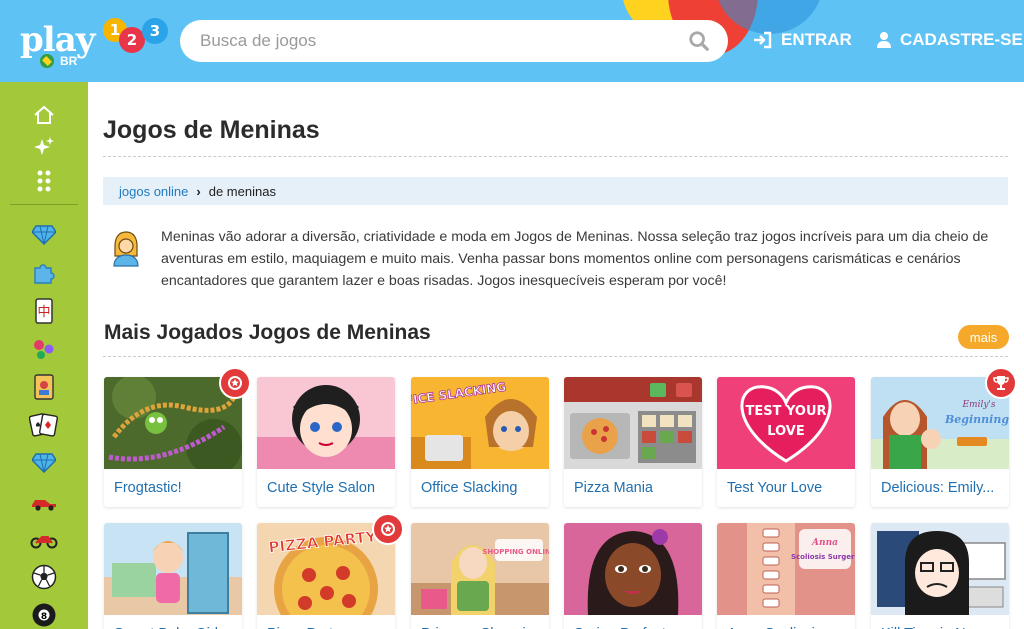 The image size is (1024, 629). What do you see at coordinates (824, 543) in the screenshot?
I see `thumb-text: Anna` at bounding box center [824, 543].